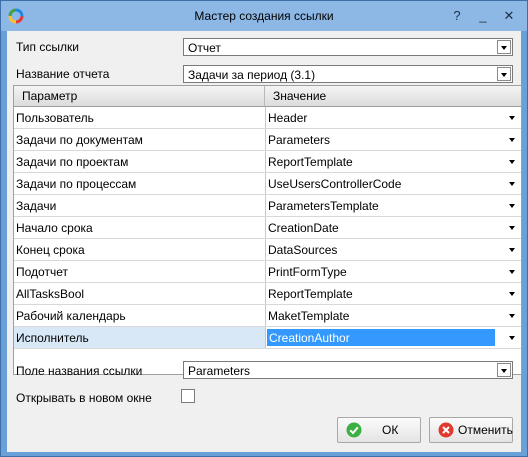  What do you see at coordinates (485, 430) in the screenshot?
I see `cancel-button-label: Отменить` at bounding box center [485, 430].